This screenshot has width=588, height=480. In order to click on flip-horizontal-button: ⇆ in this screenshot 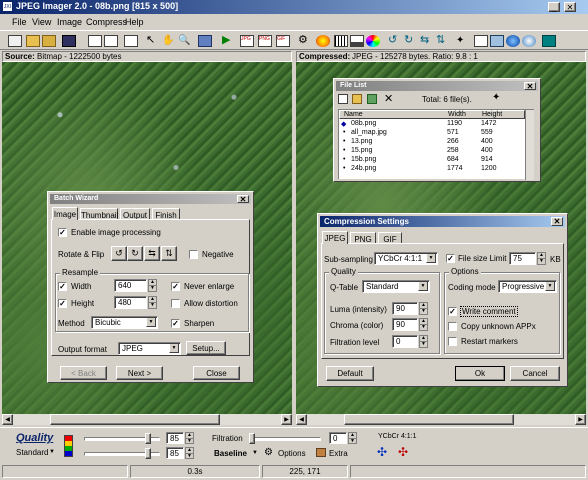, I will do `click(152, 253)`.